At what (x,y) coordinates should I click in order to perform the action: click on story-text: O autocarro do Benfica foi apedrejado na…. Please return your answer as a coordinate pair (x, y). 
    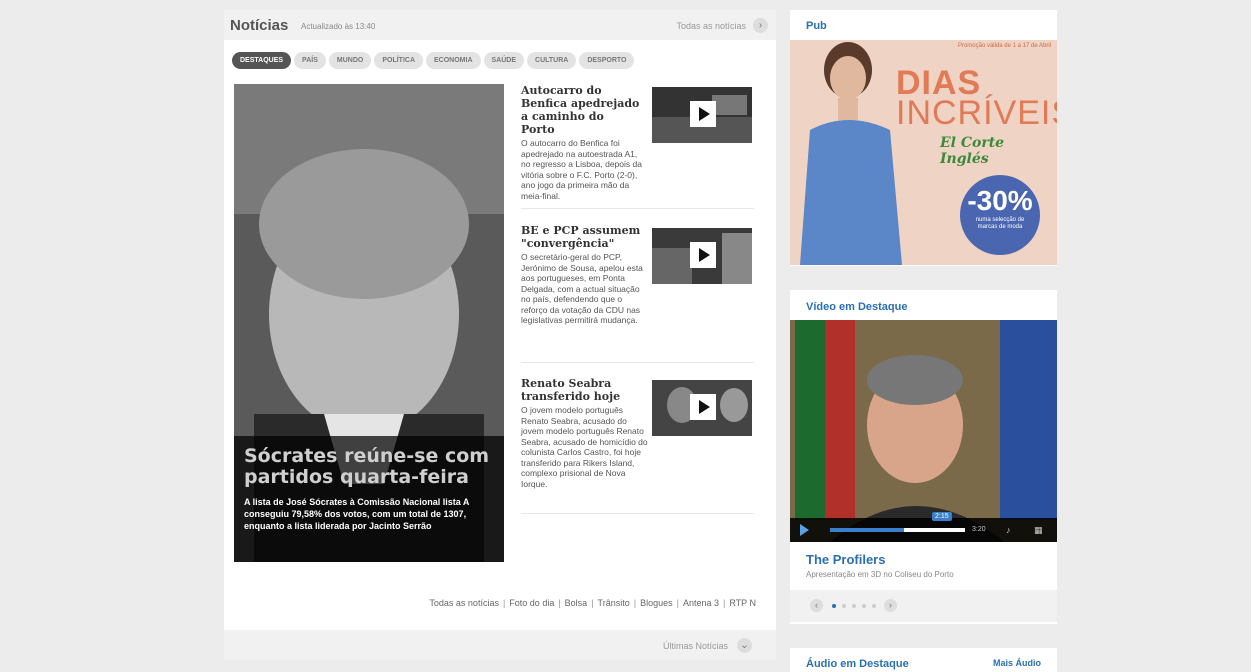
    Looking at the image, I should click on (581, 169).